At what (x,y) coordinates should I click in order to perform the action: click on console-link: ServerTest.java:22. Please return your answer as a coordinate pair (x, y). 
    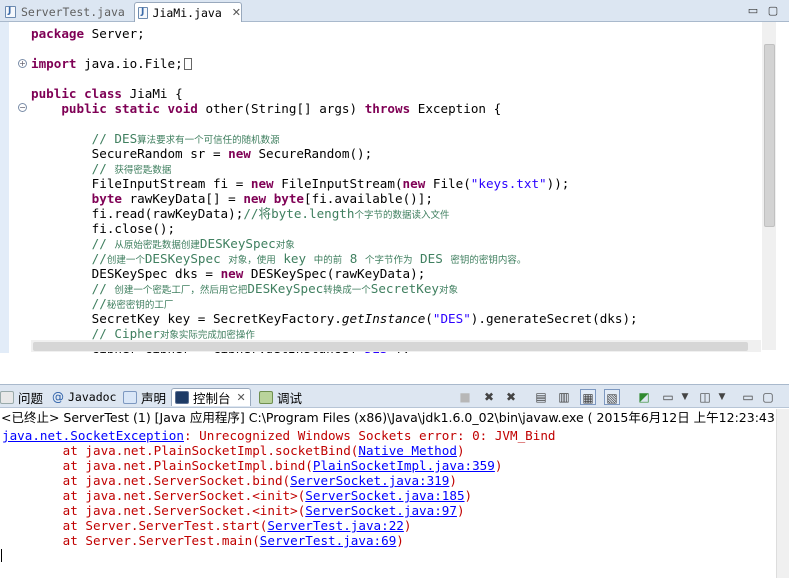
    Looking at the image, I should click on (335, 525).